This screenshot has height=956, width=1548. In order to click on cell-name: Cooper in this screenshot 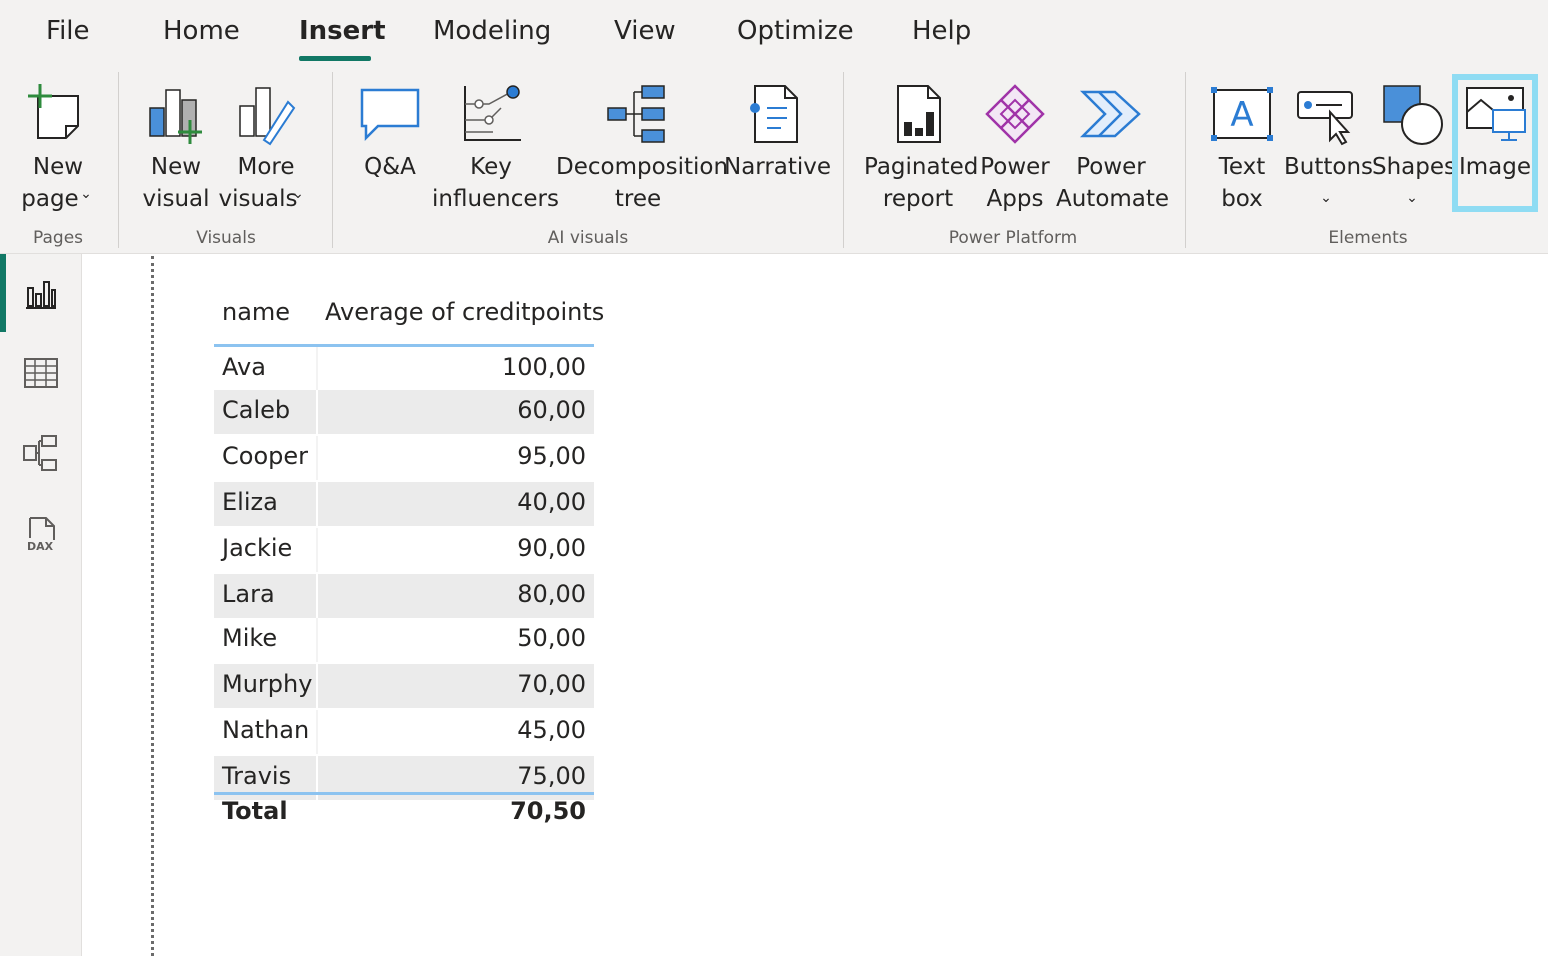, I will do `click(265, 456)`.